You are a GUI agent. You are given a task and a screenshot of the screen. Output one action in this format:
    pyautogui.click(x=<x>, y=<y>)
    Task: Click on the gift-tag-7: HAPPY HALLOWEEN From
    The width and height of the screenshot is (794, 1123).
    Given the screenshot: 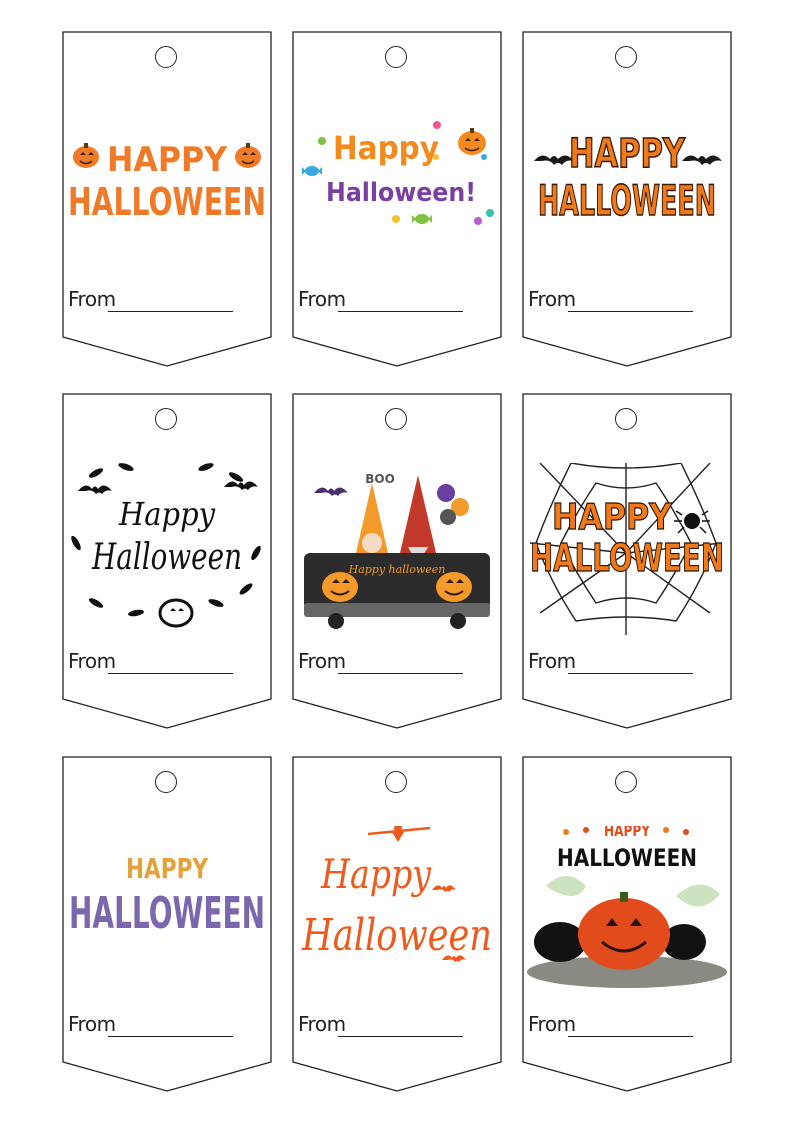 What is the action you would take?
    pyautogui.click(x=167, y=924)
    